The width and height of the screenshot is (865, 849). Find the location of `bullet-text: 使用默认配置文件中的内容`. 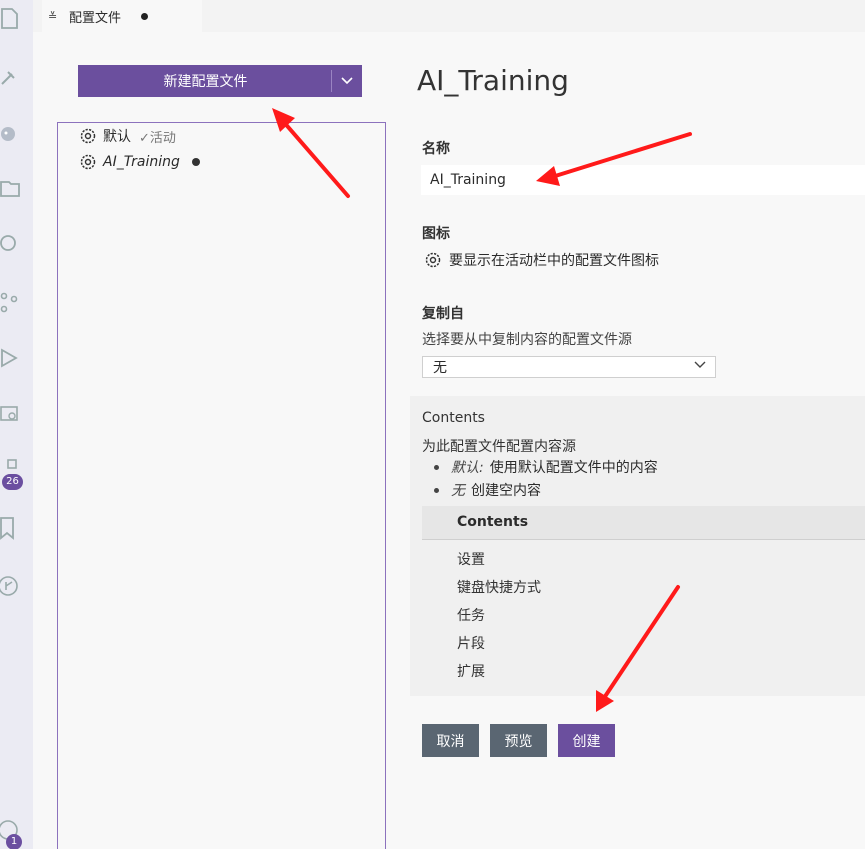

bullet-text: 使用默认配置文件中的内容 is located at coordinates (573, 468).